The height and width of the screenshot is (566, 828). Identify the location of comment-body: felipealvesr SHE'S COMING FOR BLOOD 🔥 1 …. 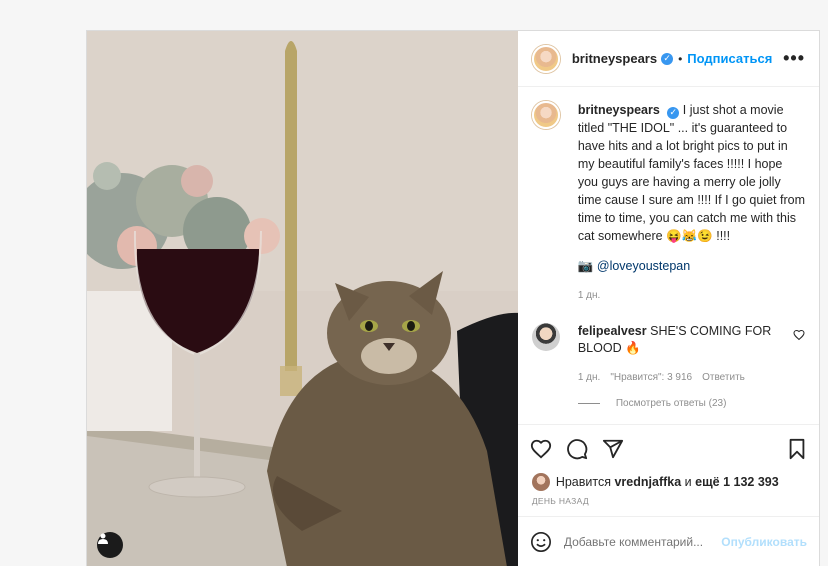
(685, 354).